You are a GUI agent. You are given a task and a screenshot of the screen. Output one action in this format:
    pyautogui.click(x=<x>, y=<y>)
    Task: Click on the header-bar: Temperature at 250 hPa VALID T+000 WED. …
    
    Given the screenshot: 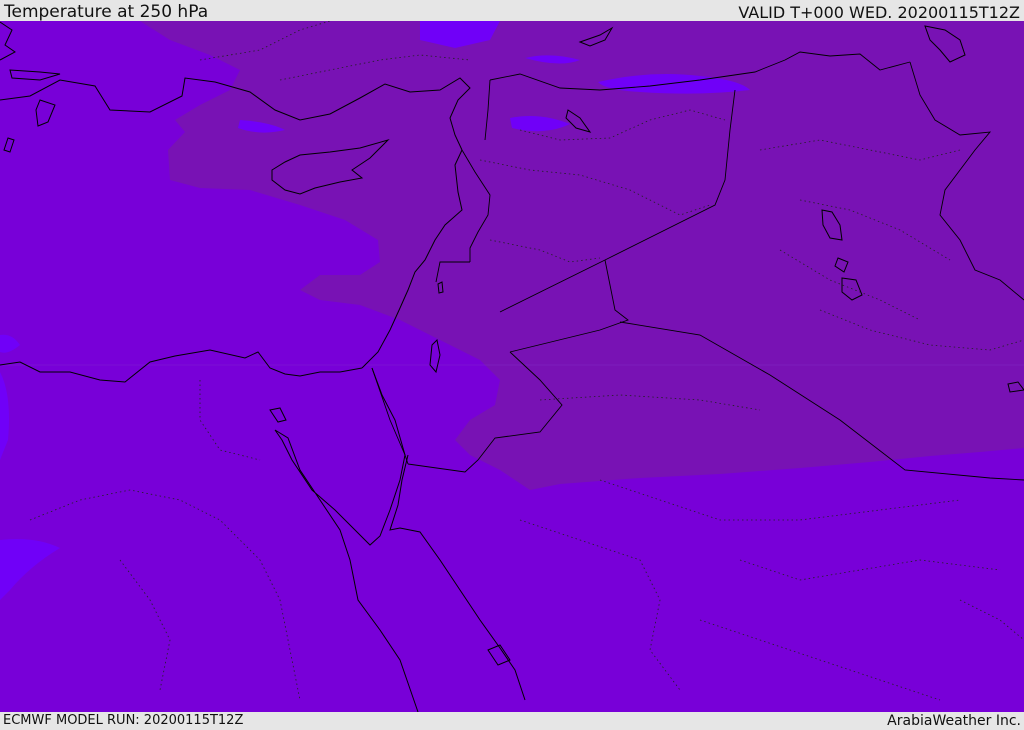 What is the action you would take?
    pyautogui.click(x=512, y=11)
    